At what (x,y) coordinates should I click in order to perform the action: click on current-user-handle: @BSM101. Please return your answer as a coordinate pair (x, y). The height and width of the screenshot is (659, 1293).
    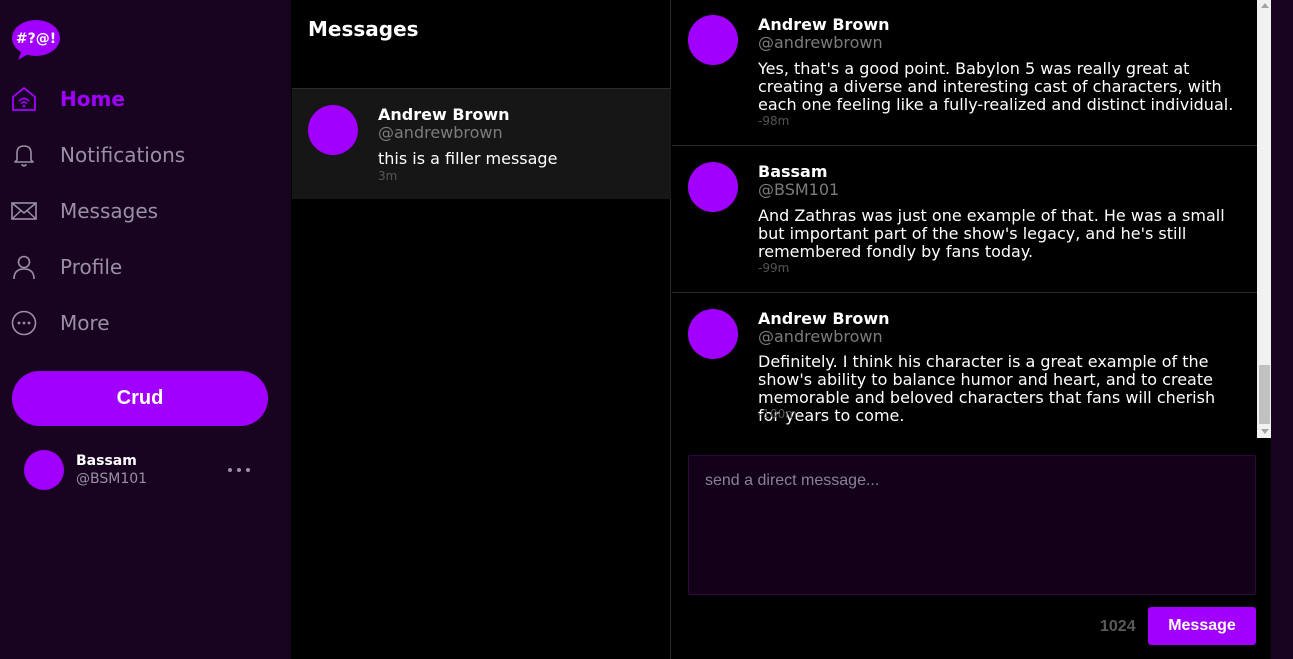
    Looking at the image, I should click on (112, 479).